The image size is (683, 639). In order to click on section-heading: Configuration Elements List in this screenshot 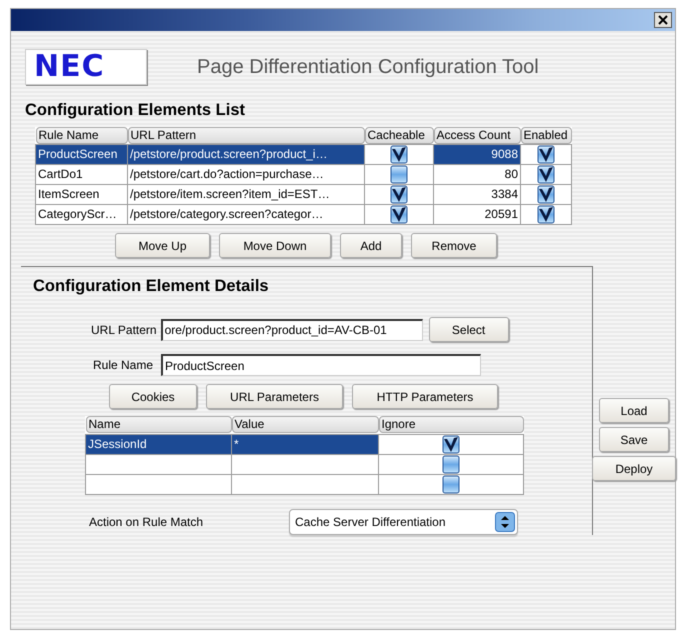, I will do `click(135, 111)`.